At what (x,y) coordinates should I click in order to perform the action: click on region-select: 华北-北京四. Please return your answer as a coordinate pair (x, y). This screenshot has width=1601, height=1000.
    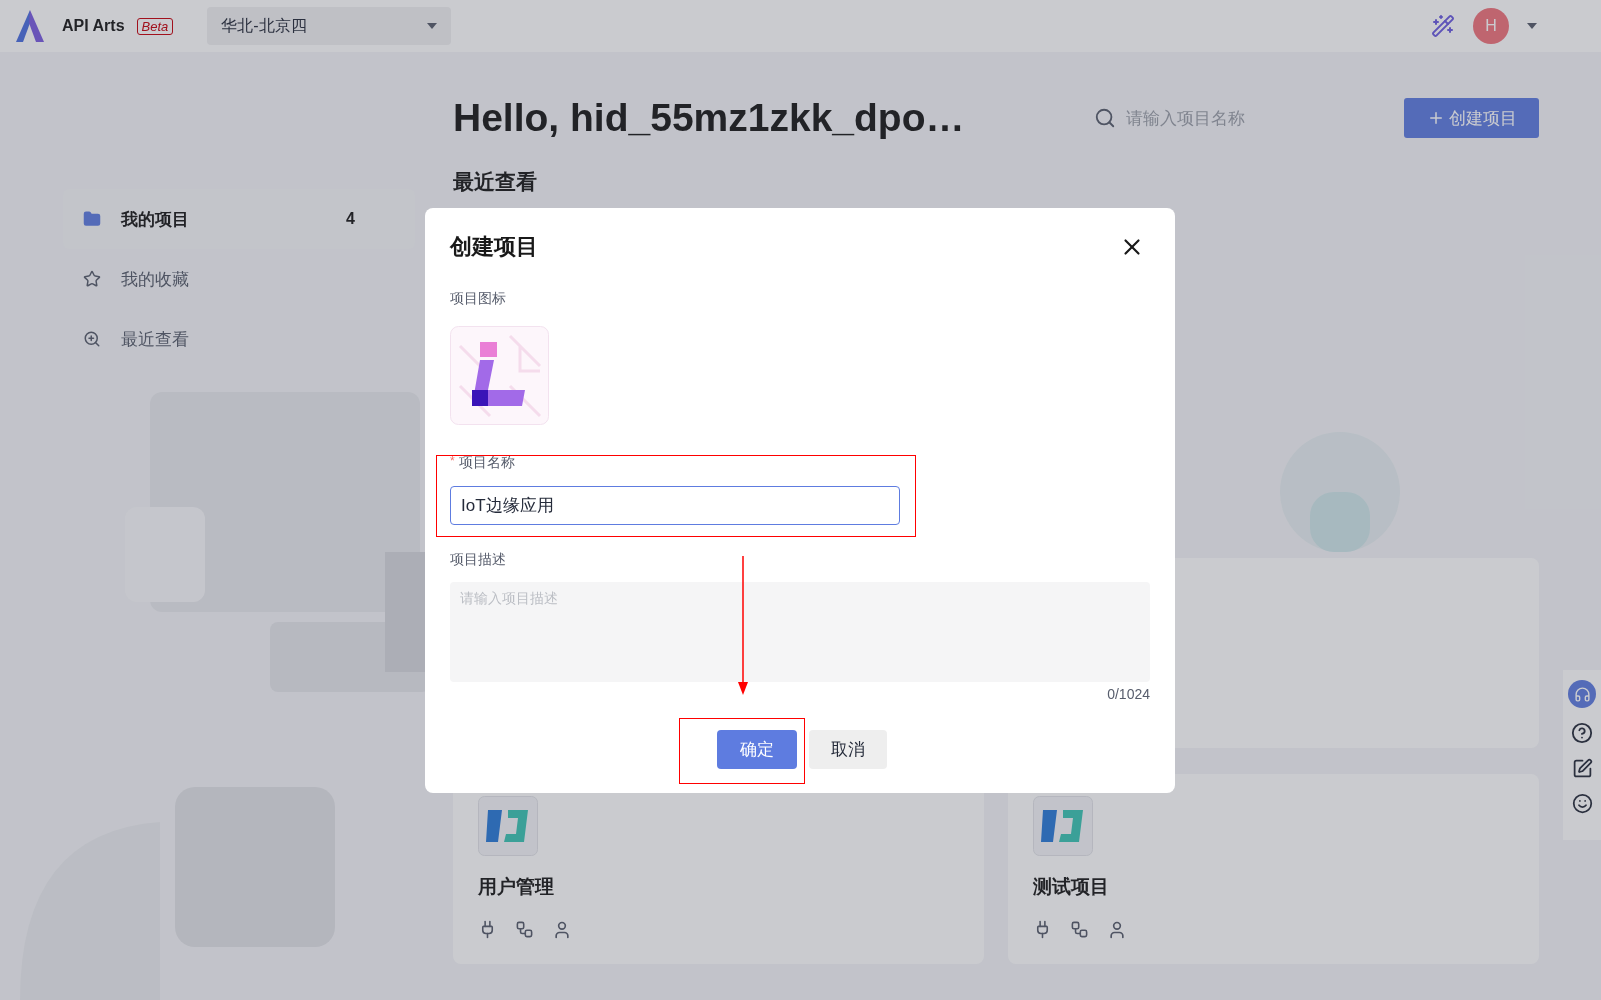
    Looking at the image, I should click on (329, 26).